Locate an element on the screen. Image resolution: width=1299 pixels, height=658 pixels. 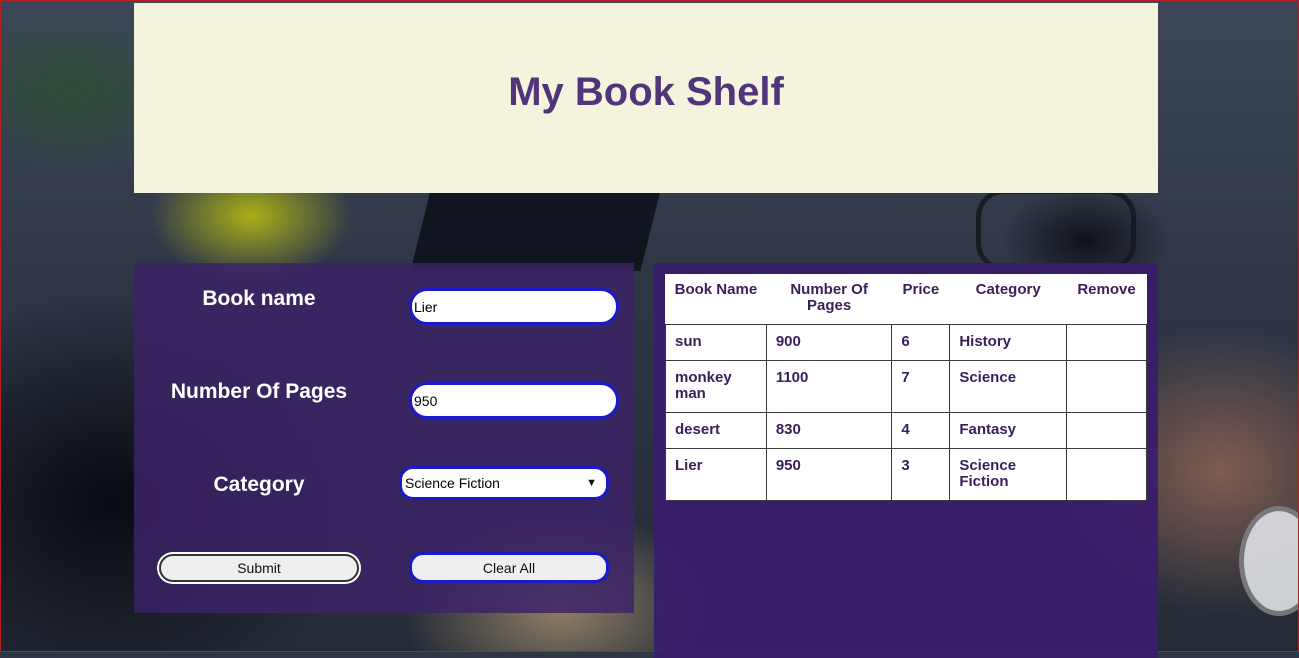
col-header-category: Category is located at coordinates (1008, 289).